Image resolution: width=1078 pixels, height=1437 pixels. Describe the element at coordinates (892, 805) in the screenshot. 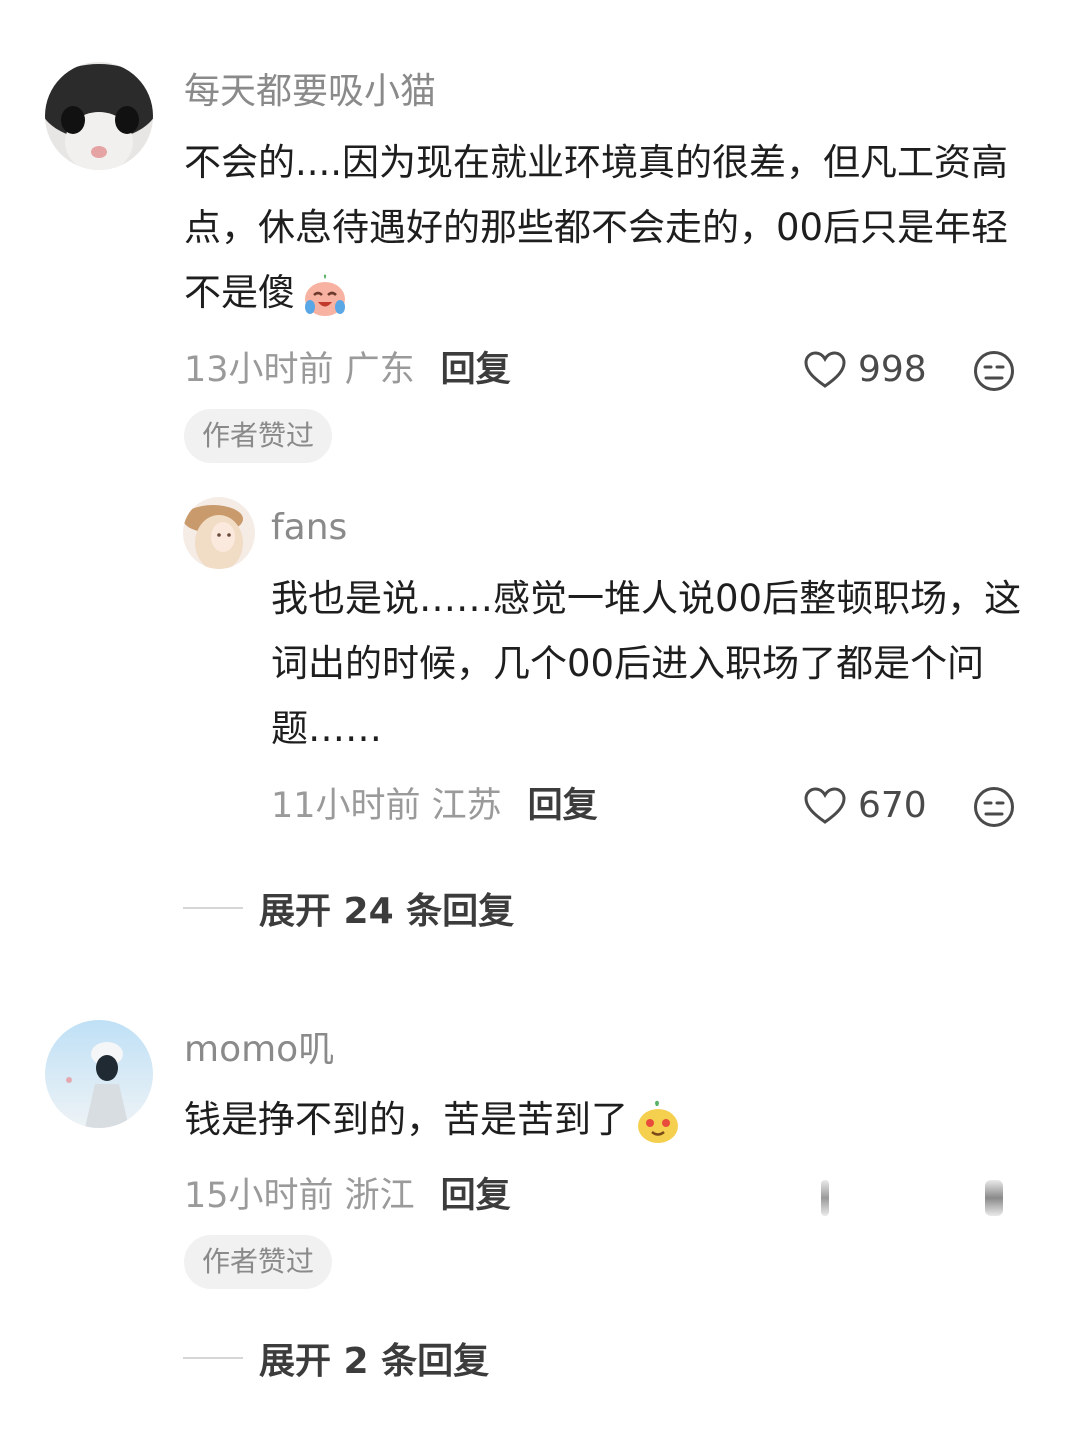

I see `like-count: 670` at that location.